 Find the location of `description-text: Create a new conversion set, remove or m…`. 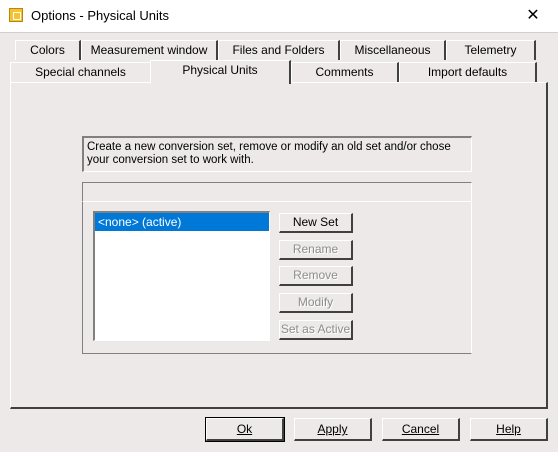

description-text: Create a new conversion set, remove or m… is located at coordinates (277, 154).